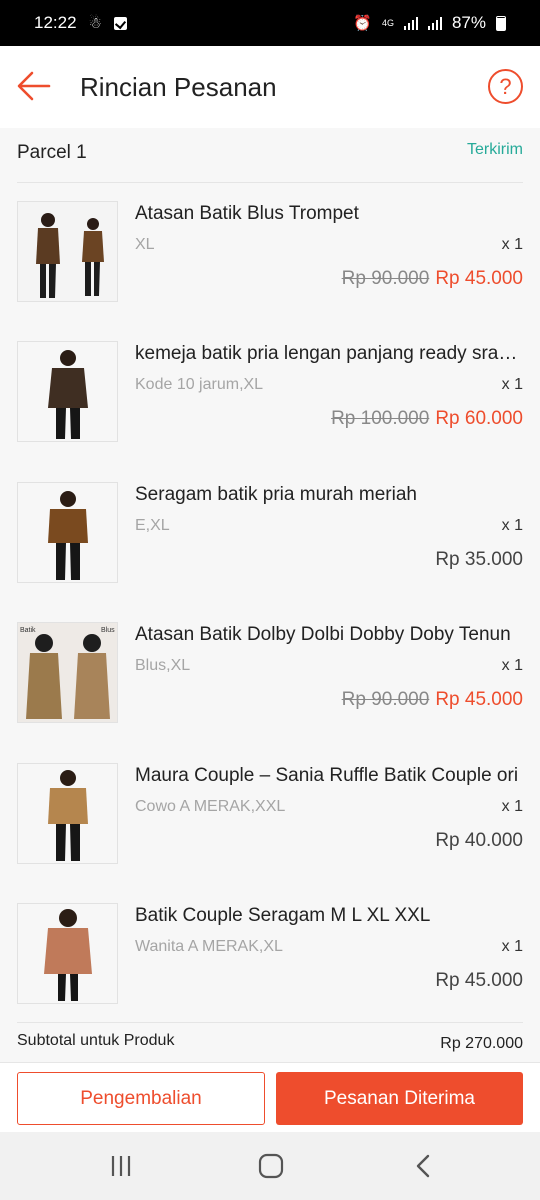 The width and height of the screenshot is (540, 1200). What do you see at coordinates (163, 665) in the screenshot?
I see `product-variant: Blus,XL` at bounding box center [163, 665].